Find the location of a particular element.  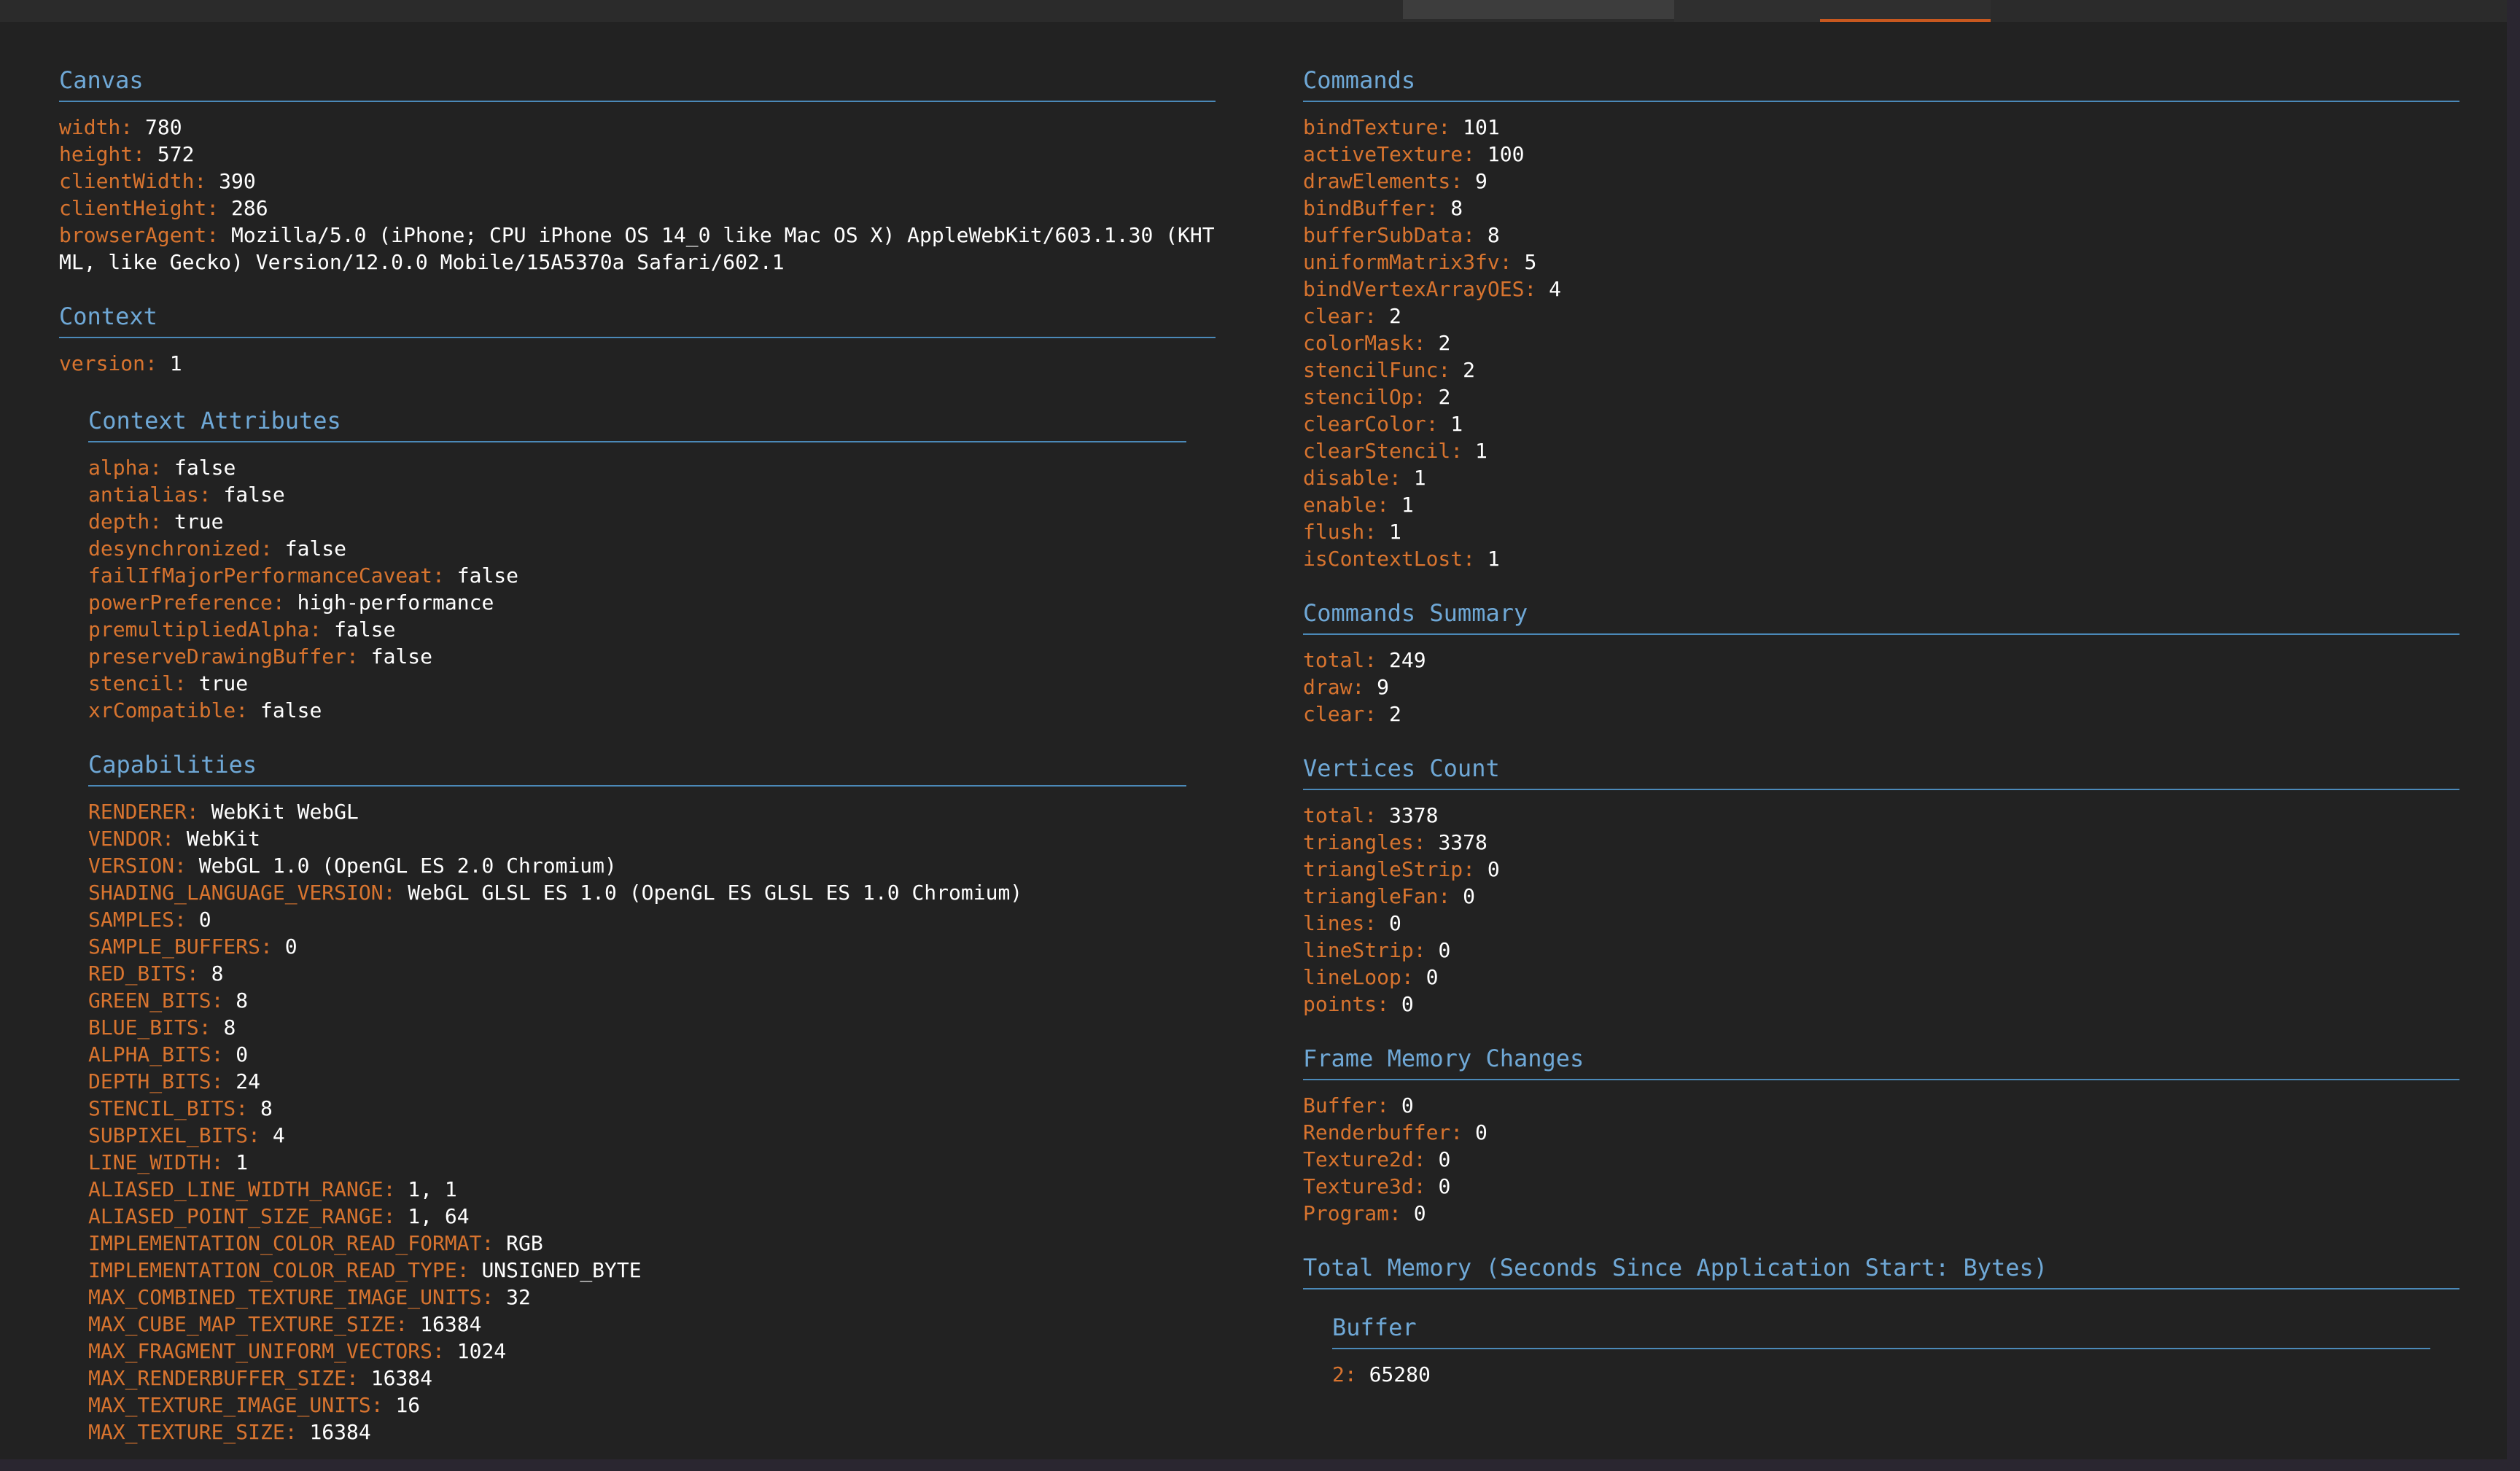

field-row: Texture3d: 0 is located at coordinates (1881, 1186).